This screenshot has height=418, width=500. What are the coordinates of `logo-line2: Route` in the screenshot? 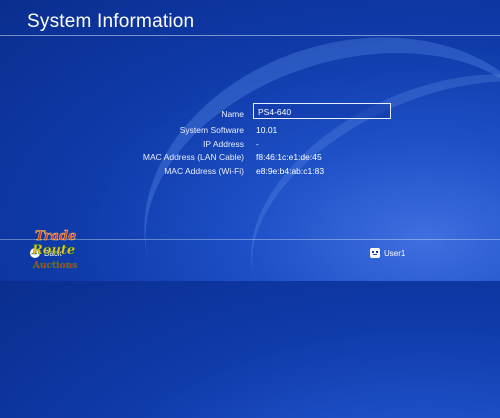 It's located at (53, 250).